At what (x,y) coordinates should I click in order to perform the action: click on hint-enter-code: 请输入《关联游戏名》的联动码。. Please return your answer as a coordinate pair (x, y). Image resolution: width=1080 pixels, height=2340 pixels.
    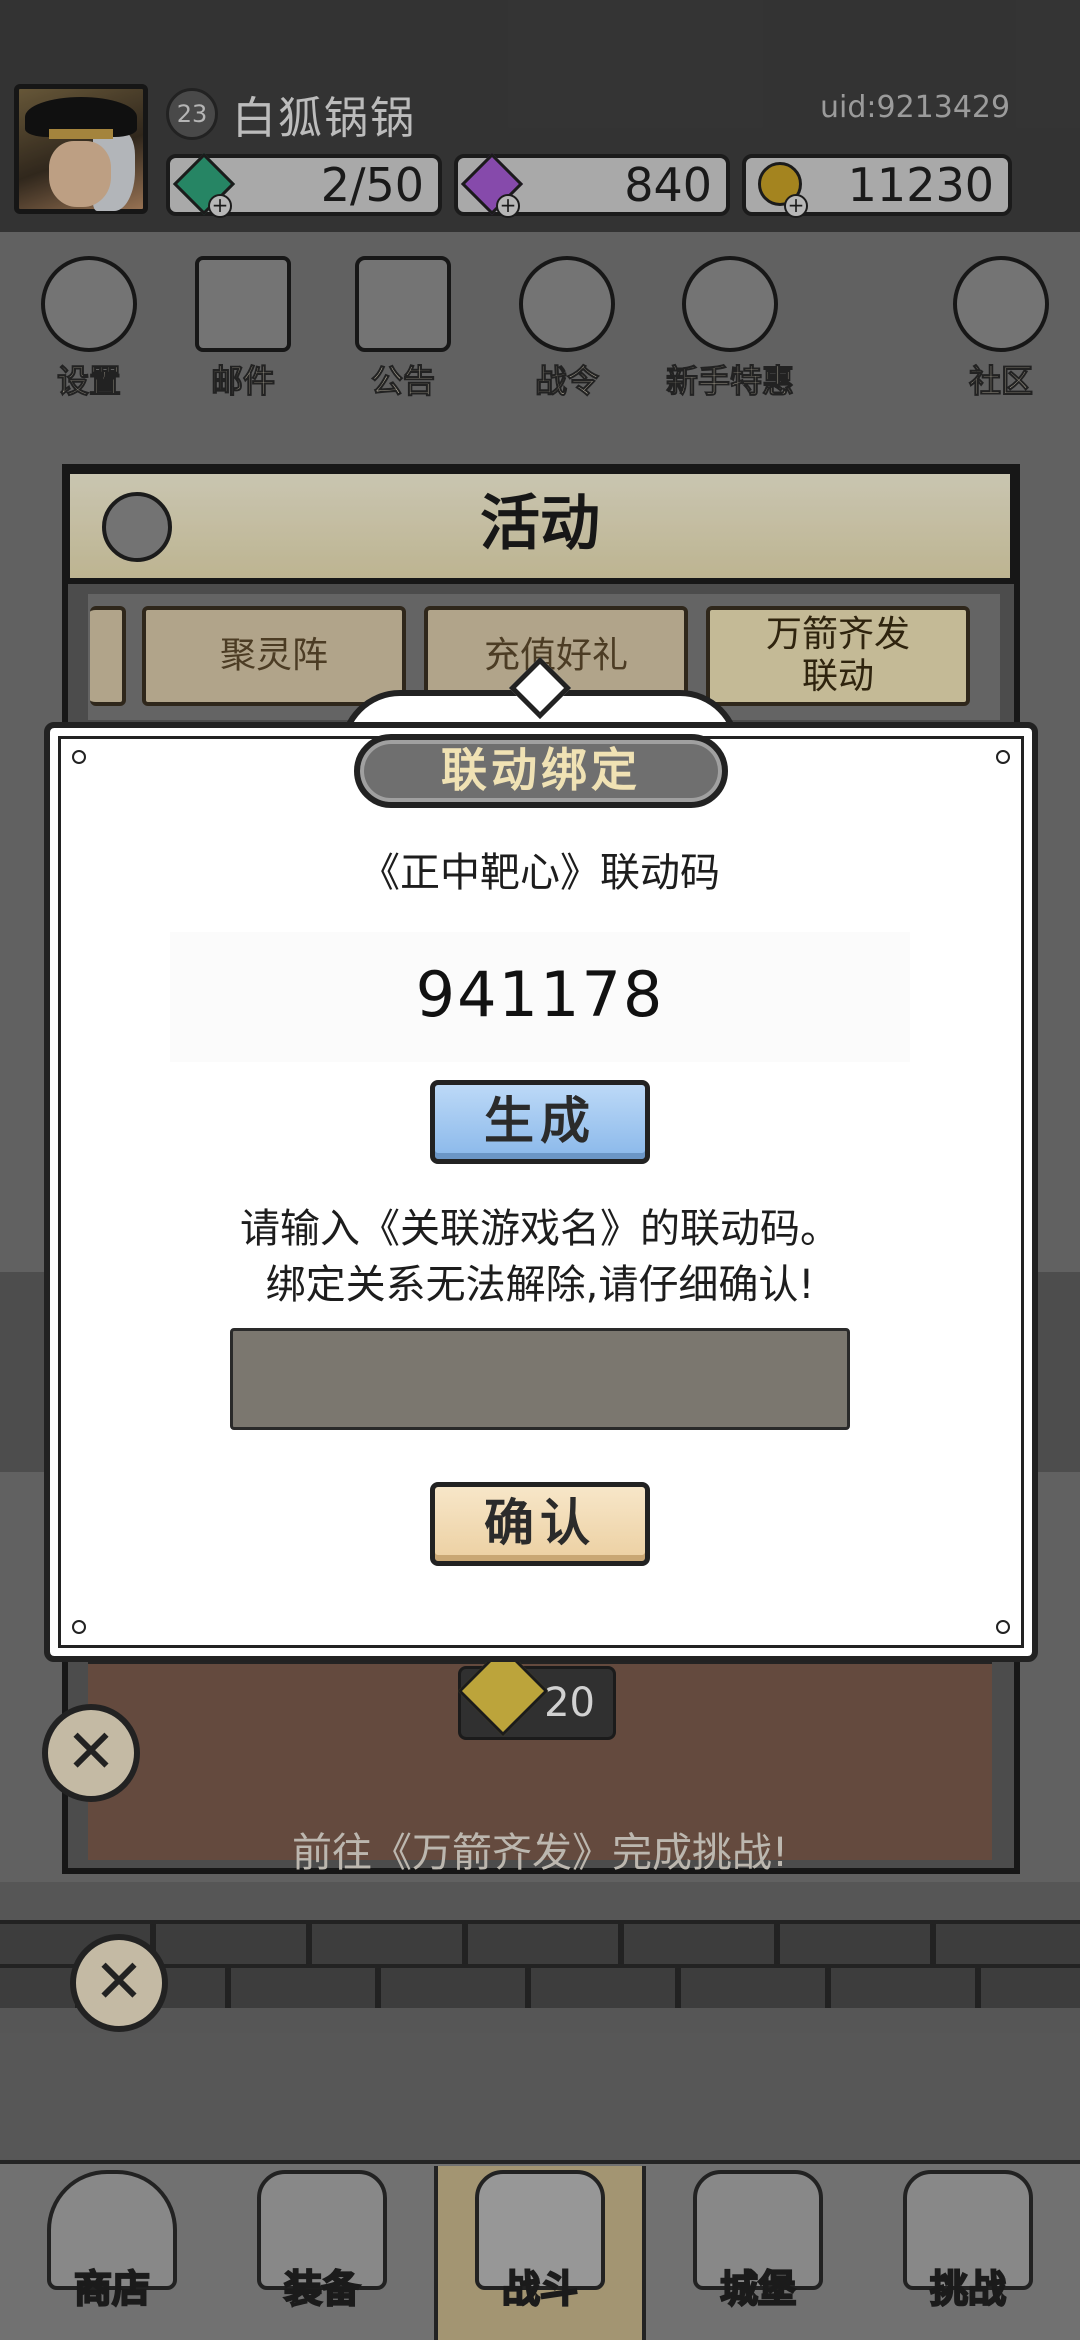
    Looking at the image, I should click on (540, 1229).